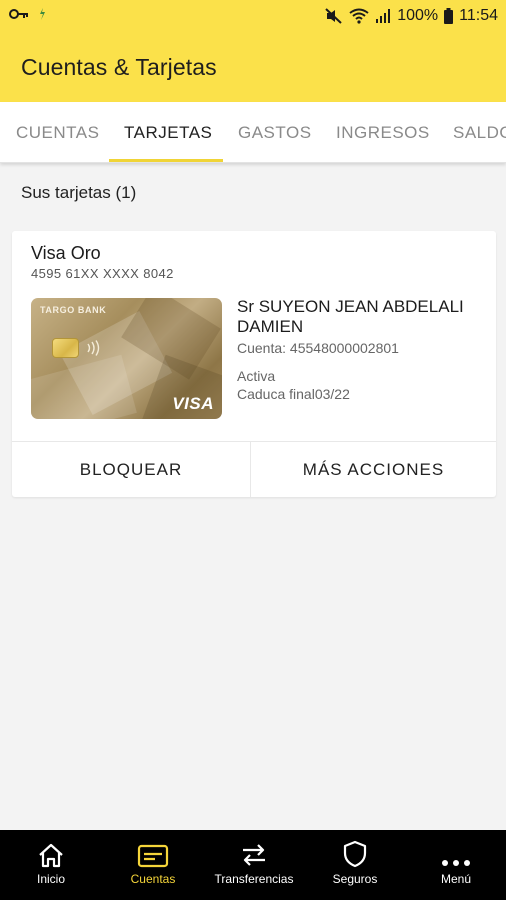 Image resolution: width=506 pixels, height=900 pixels. I want to click on nav-menu: Menú, so click(456, 865).